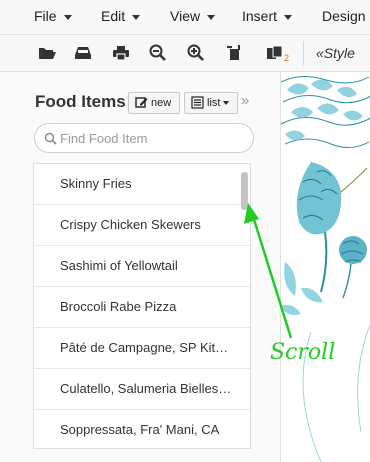 The height and width of the screenshot is (462, 370). I want to click on inbox-tray-icon, so click(83, 53).